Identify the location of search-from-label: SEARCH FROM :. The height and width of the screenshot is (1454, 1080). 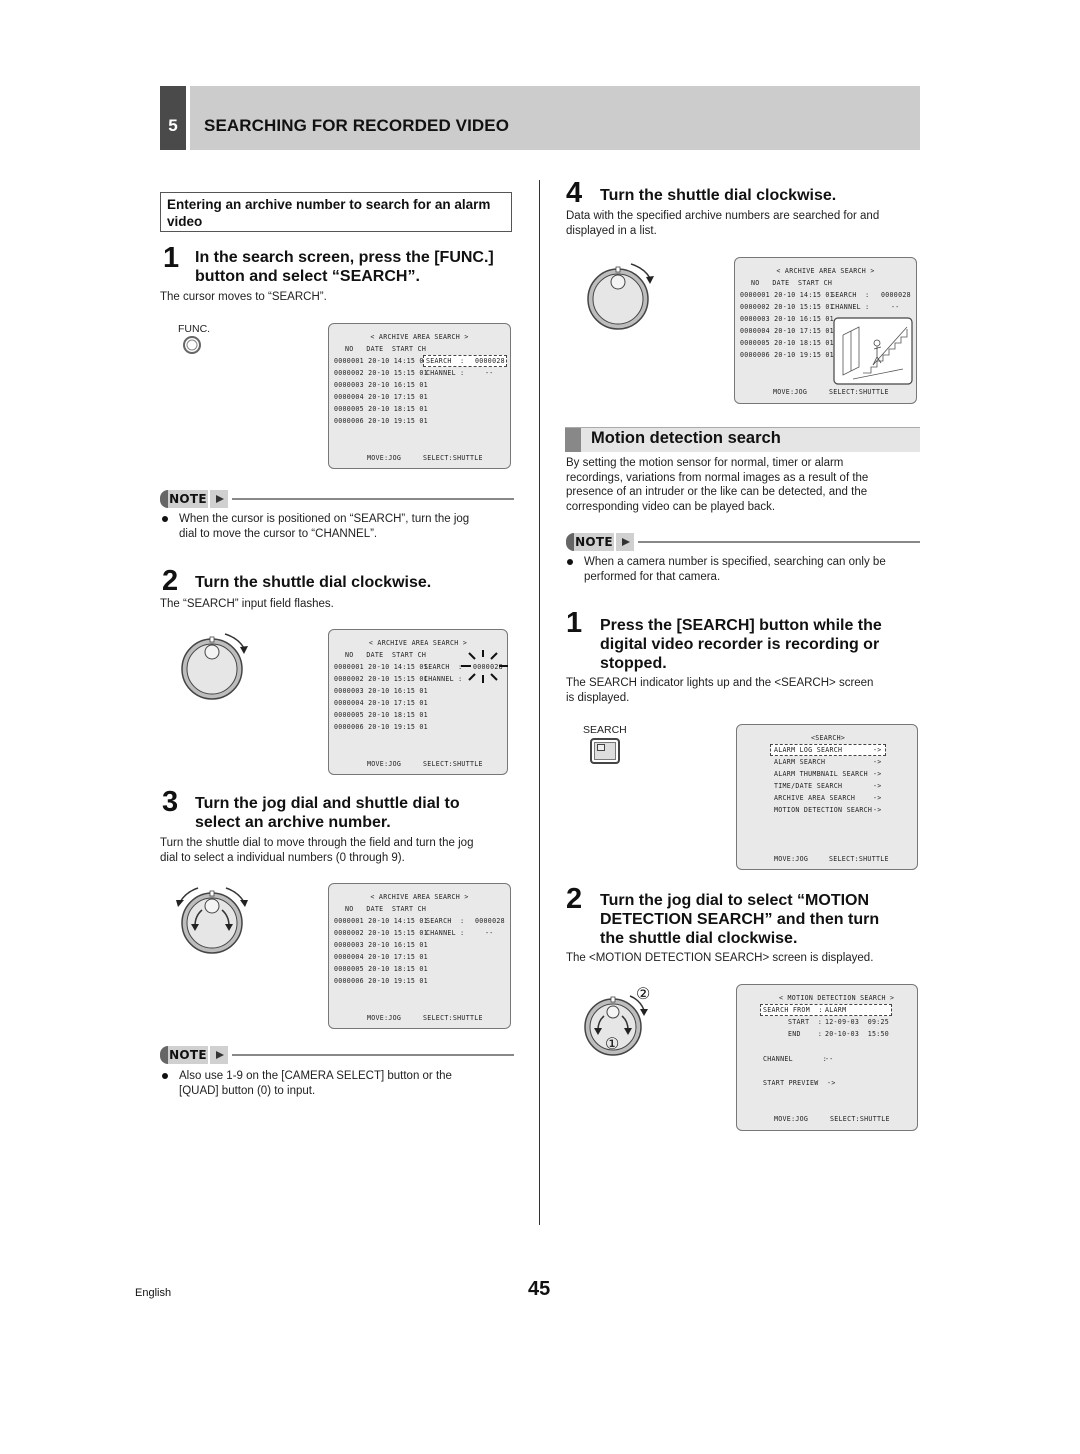
(793, 1010).